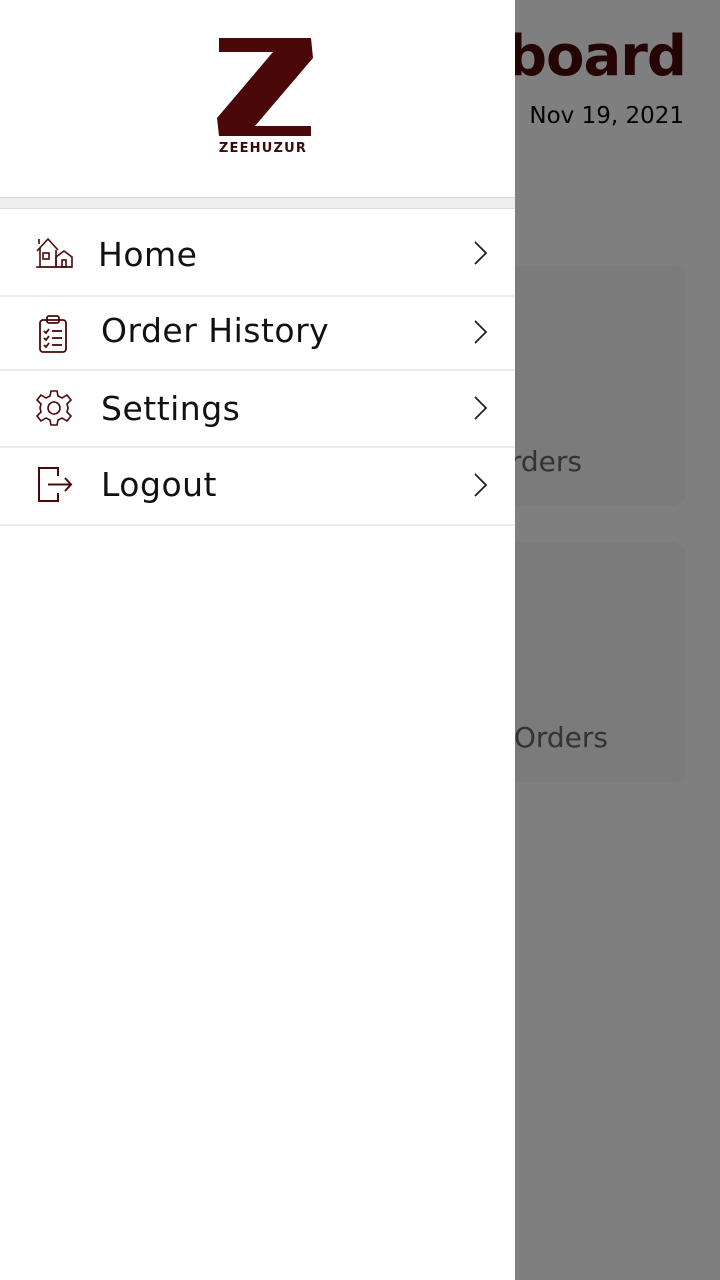  Describe the element at coordinates (257, 487) in the screenshot. I see `menu-item-logout: Logout` at that location.